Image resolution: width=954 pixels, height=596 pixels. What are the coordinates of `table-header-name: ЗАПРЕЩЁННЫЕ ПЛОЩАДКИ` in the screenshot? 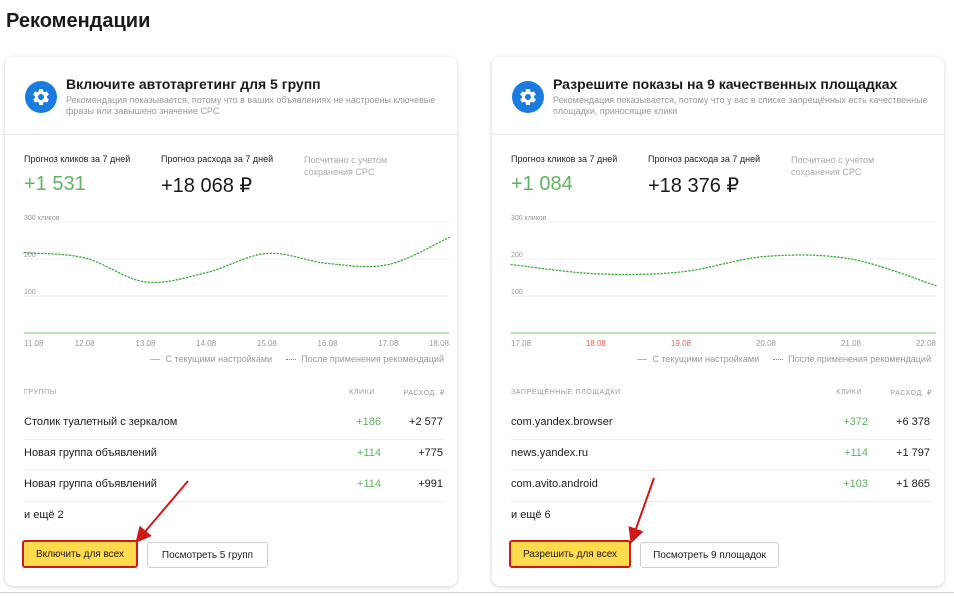 It's located at (566, 392).